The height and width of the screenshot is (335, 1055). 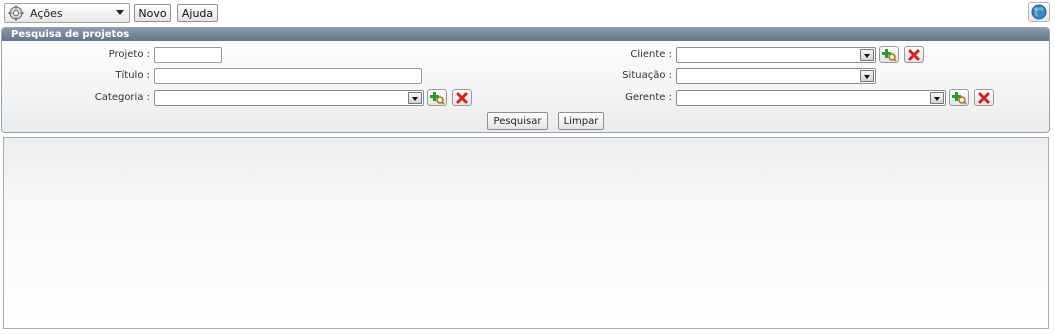 I want to click on search-button: Pesquisar, so click(x=517, y=121).